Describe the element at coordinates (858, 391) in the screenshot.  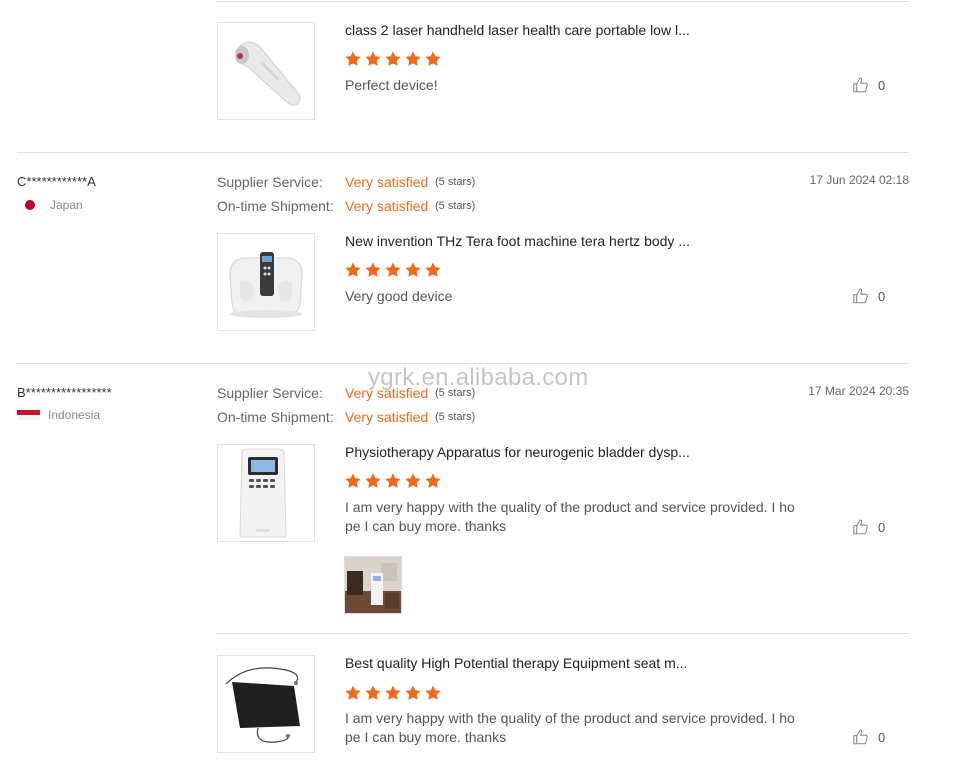
I see `review-date: 17 Mar 2024 20:35` at that location.